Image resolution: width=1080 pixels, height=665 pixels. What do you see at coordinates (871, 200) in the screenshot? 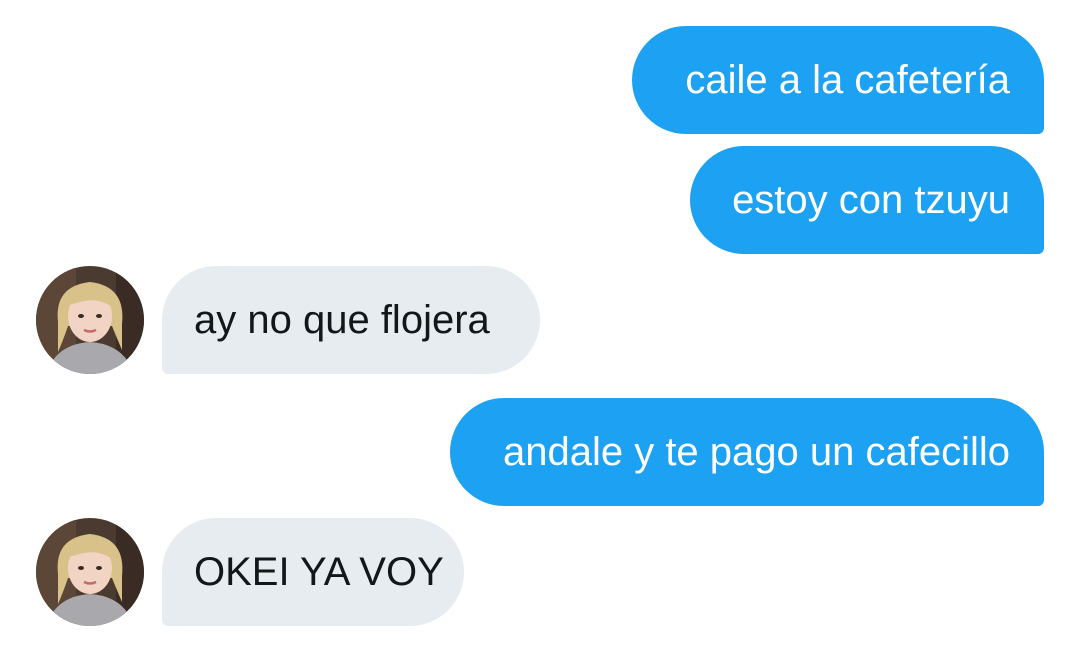
I see `message-text: estoy con tzuyu` at bounding box center [871, 200].